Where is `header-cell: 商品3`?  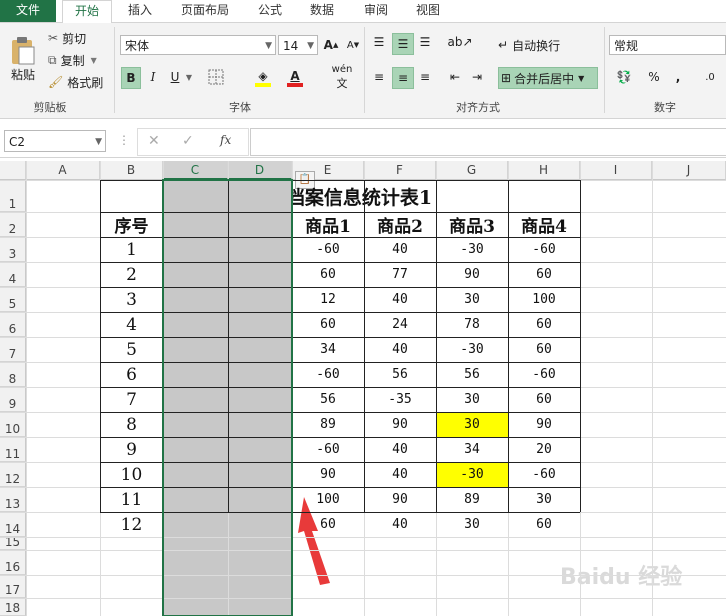
header-cell: 商品3 is located at coordinates (472, 224).